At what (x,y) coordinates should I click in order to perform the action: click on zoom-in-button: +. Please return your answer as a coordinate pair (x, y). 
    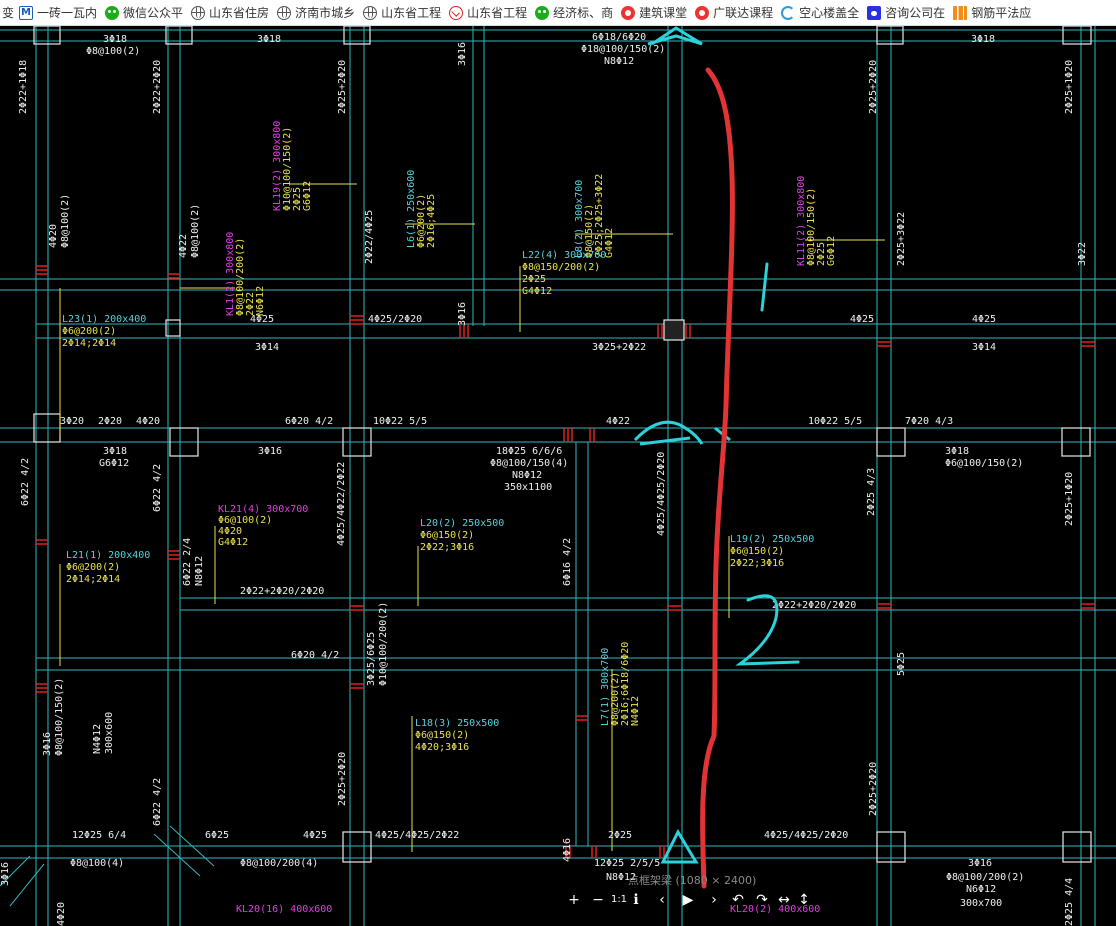
    Looking at the image, I should click on (574, 900).